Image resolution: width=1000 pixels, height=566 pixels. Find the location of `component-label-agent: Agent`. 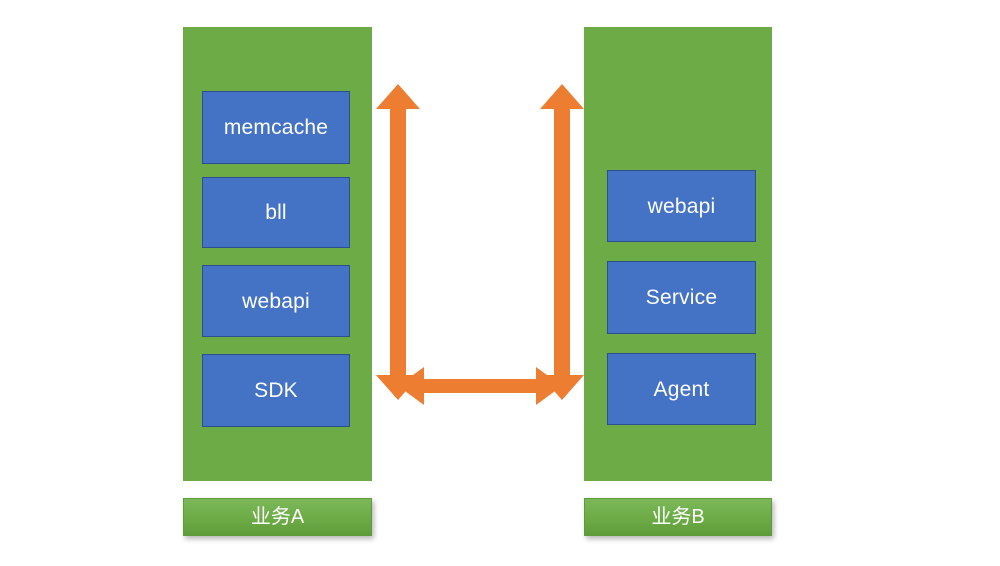

component-label-agent: Agent is located at coordinates (681, 389).